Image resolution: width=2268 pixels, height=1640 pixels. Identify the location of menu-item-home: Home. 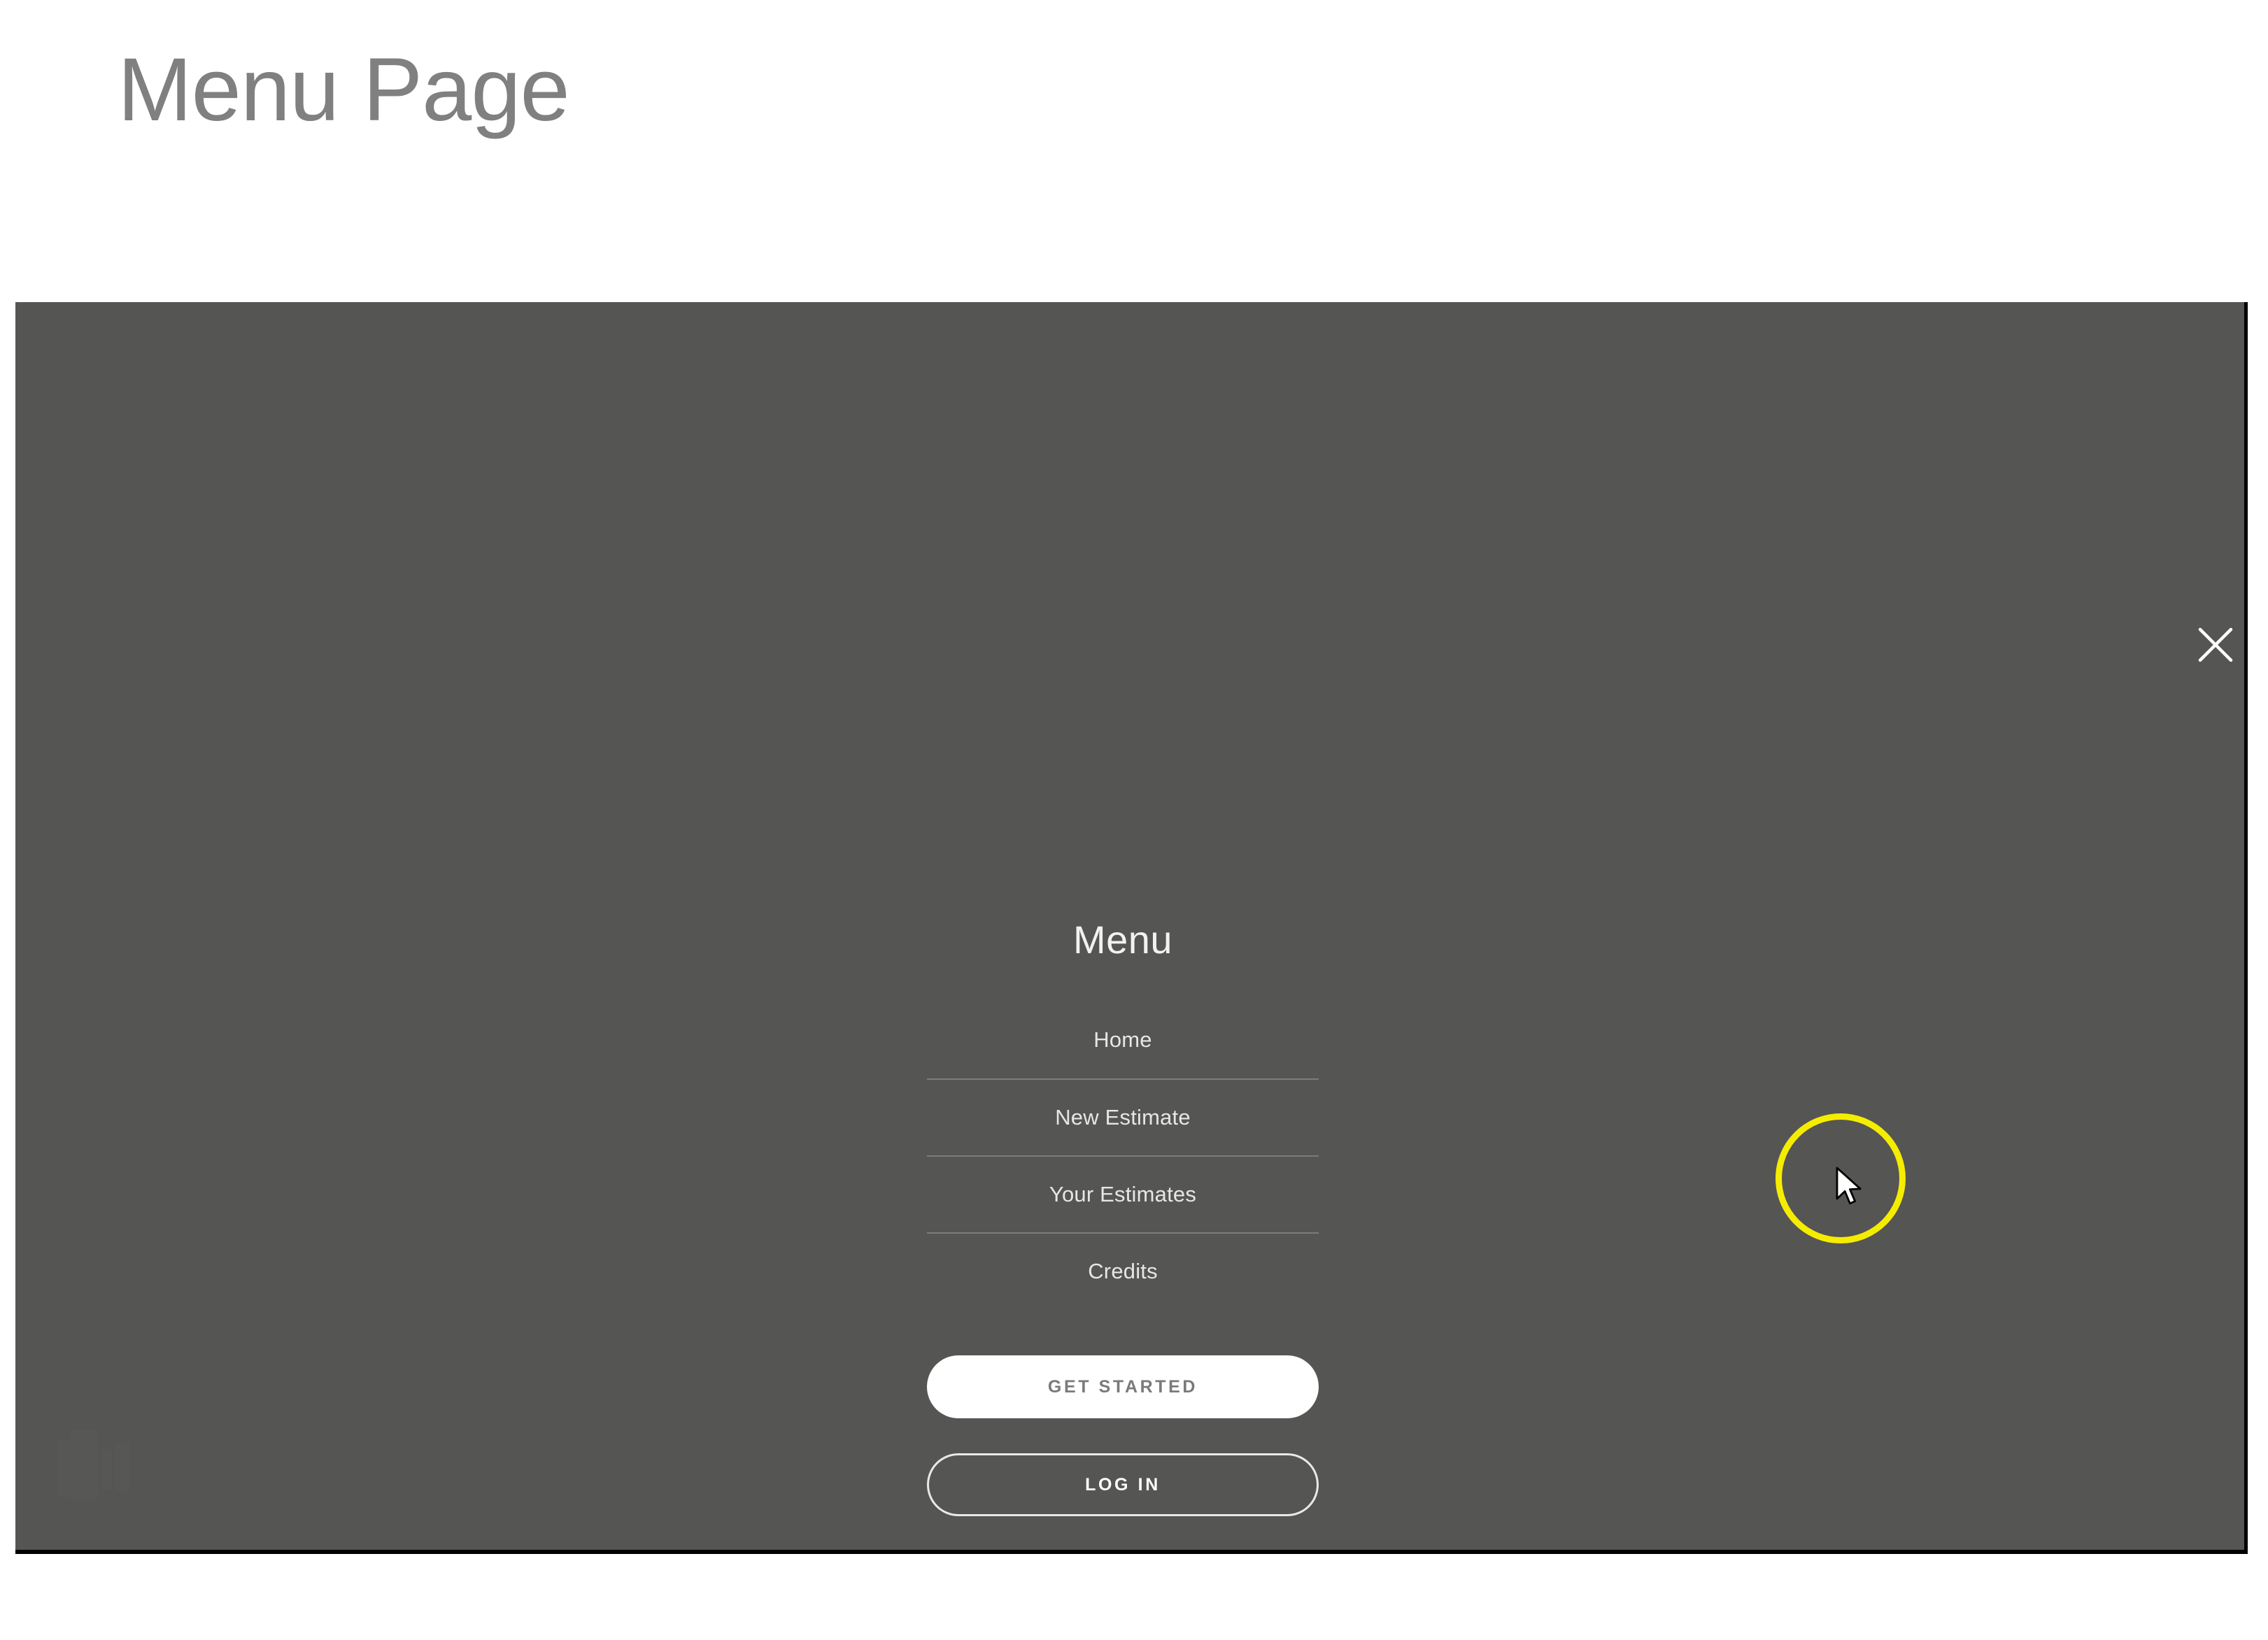
(1123, 1039).